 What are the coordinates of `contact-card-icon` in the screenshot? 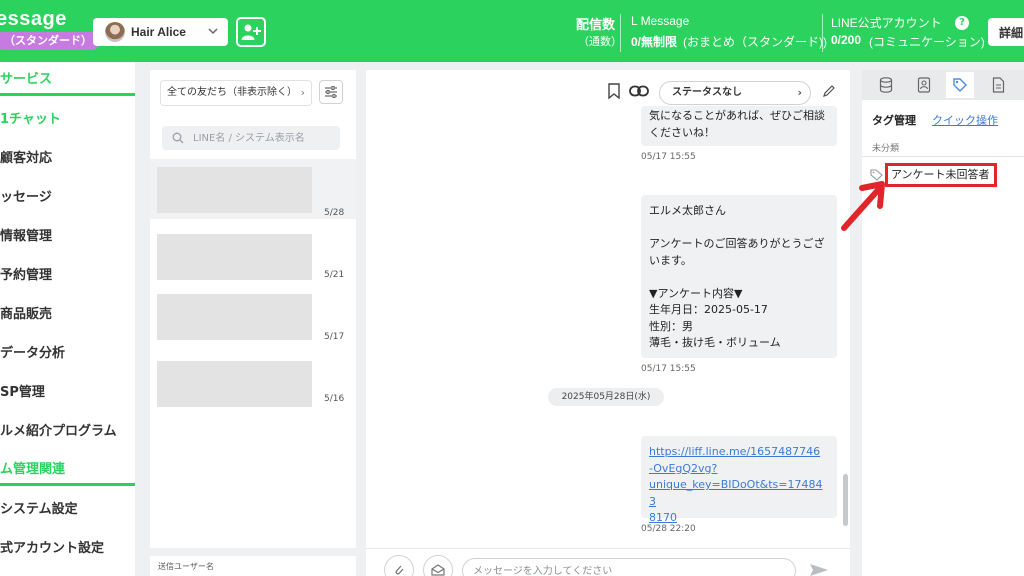 It's located at (924, 85).